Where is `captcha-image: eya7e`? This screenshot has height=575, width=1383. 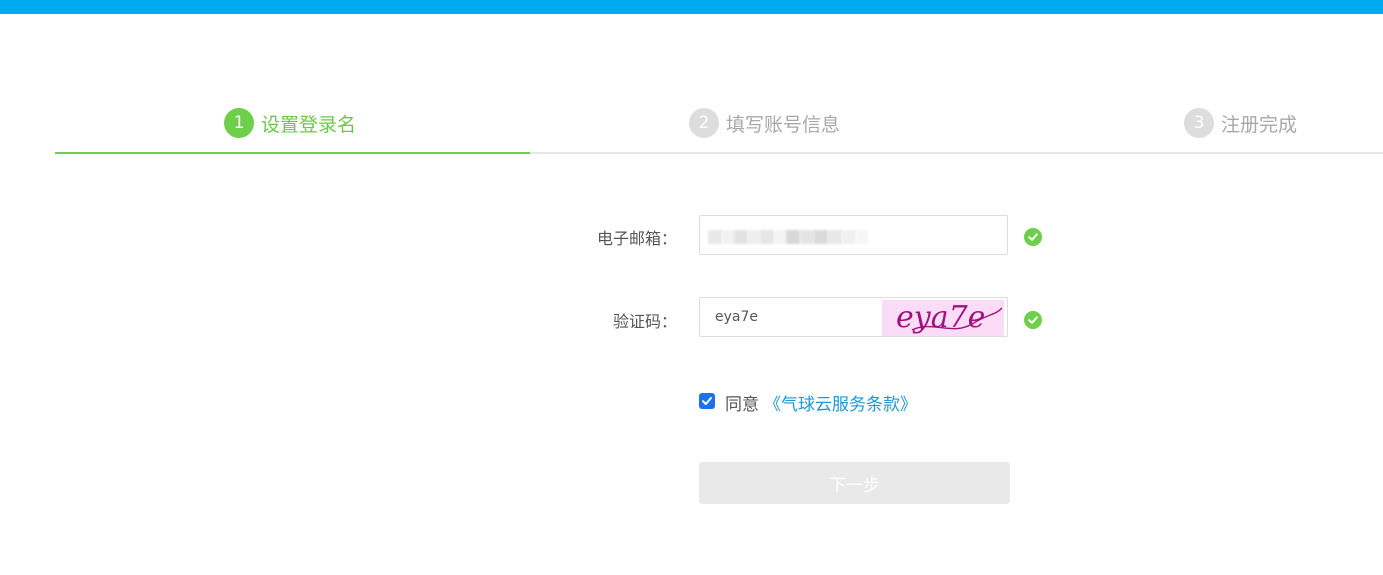
captcha-image: eya7e is located at coordinates (943, 318).